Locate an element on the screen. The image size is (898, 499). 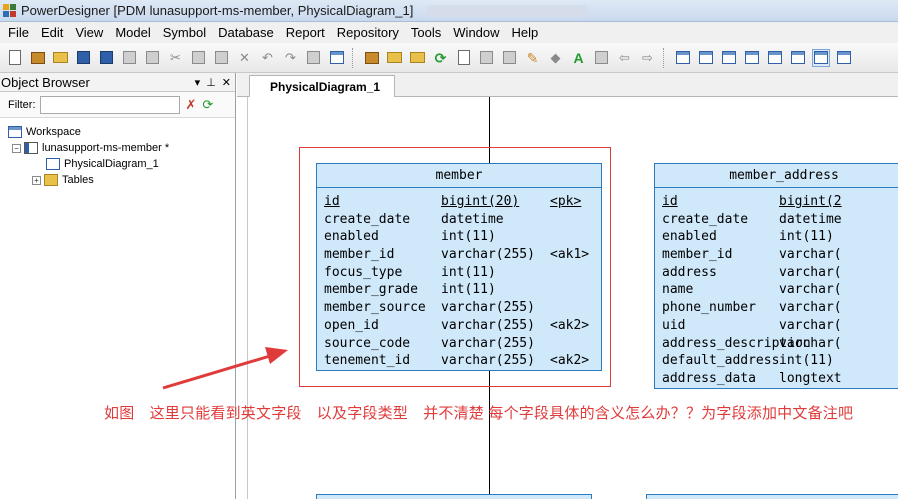
line-tool-icon is located at coordinates (602, 58).